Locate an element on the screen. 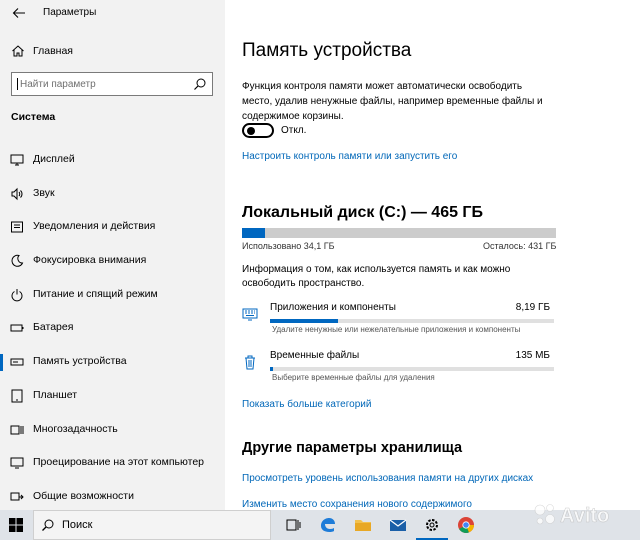  sidebar-item-label: Батарея is located at coordinates (53, 327).